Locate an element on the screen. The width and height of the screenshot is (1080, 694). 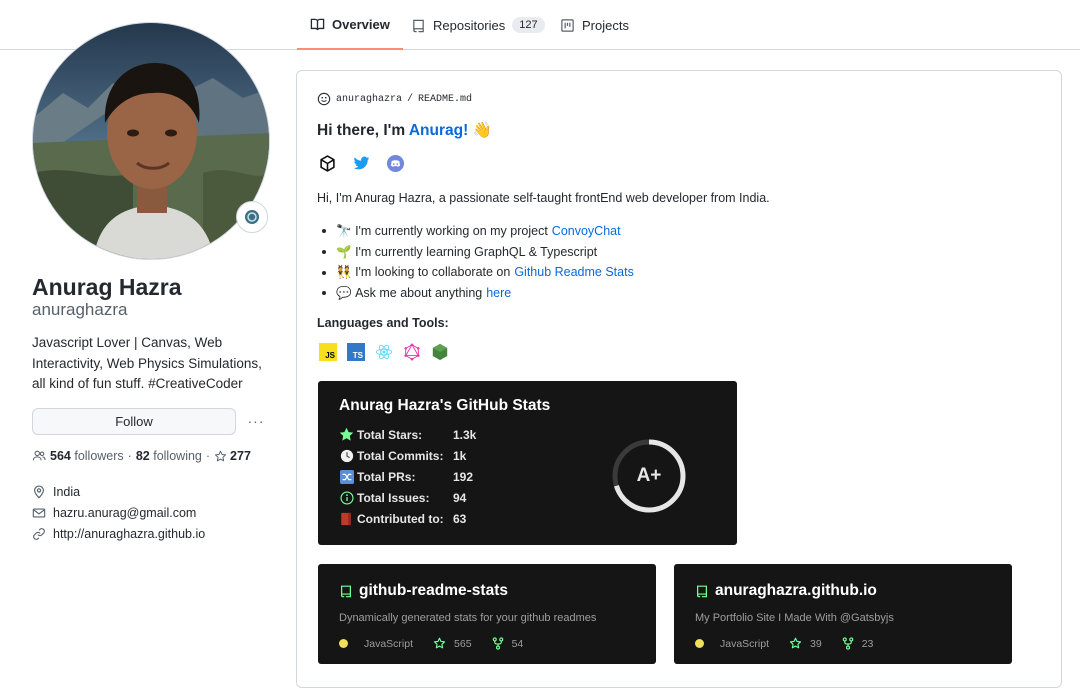
stat-value: 94 is located at coordinates (460, 497).